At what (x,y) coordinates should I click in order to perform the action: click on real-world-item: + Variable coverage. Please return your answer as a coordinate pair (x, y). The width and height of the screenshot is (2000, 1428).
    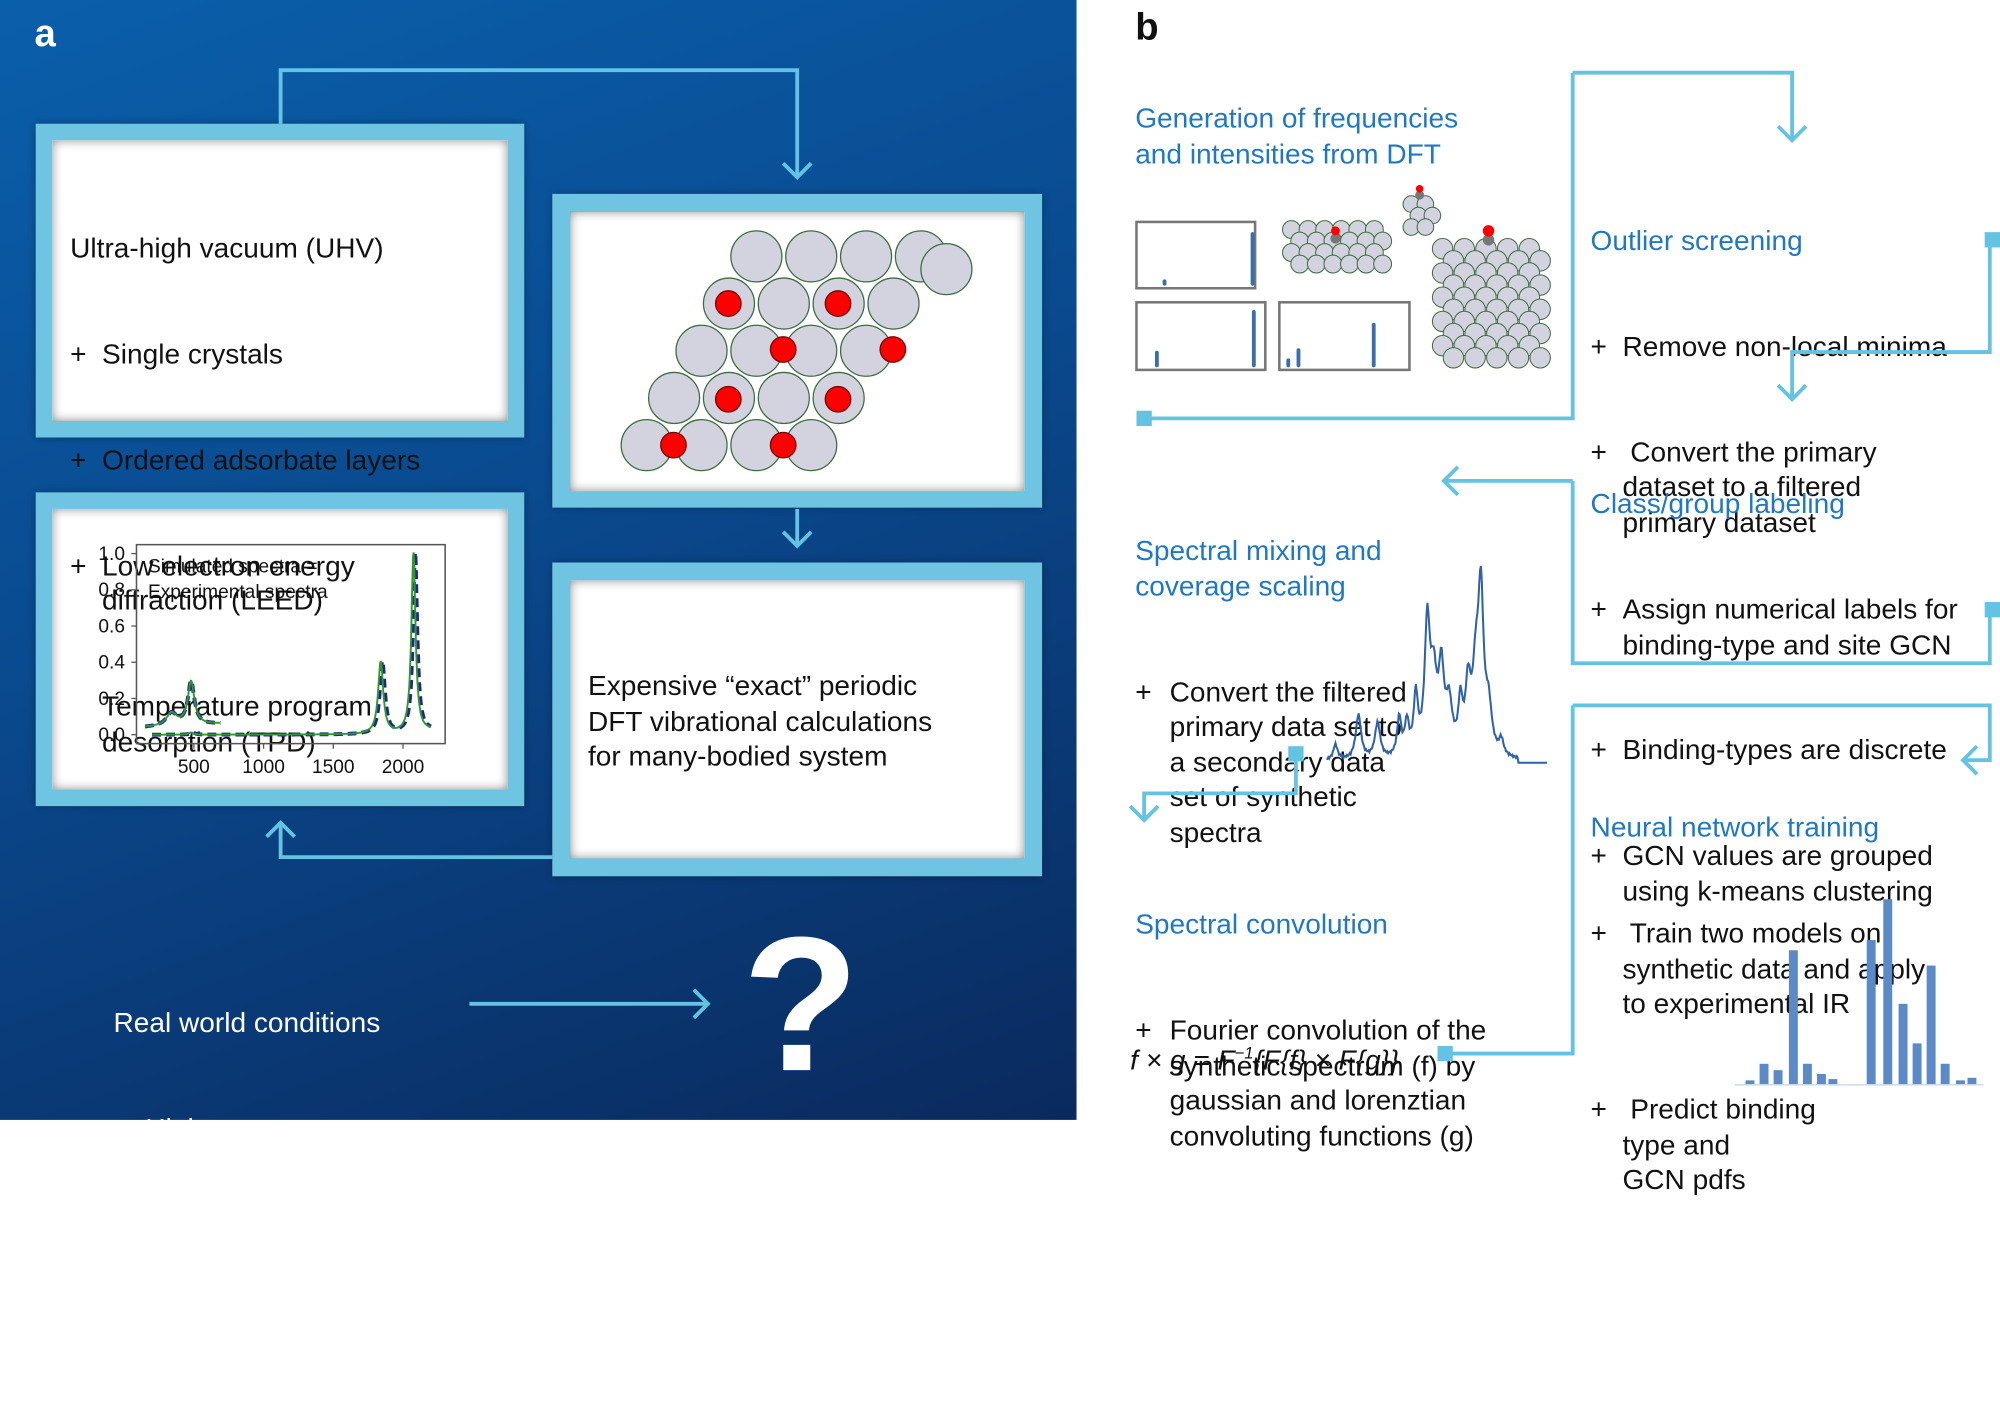
    Looking at the image, I should click on (247, 1339).